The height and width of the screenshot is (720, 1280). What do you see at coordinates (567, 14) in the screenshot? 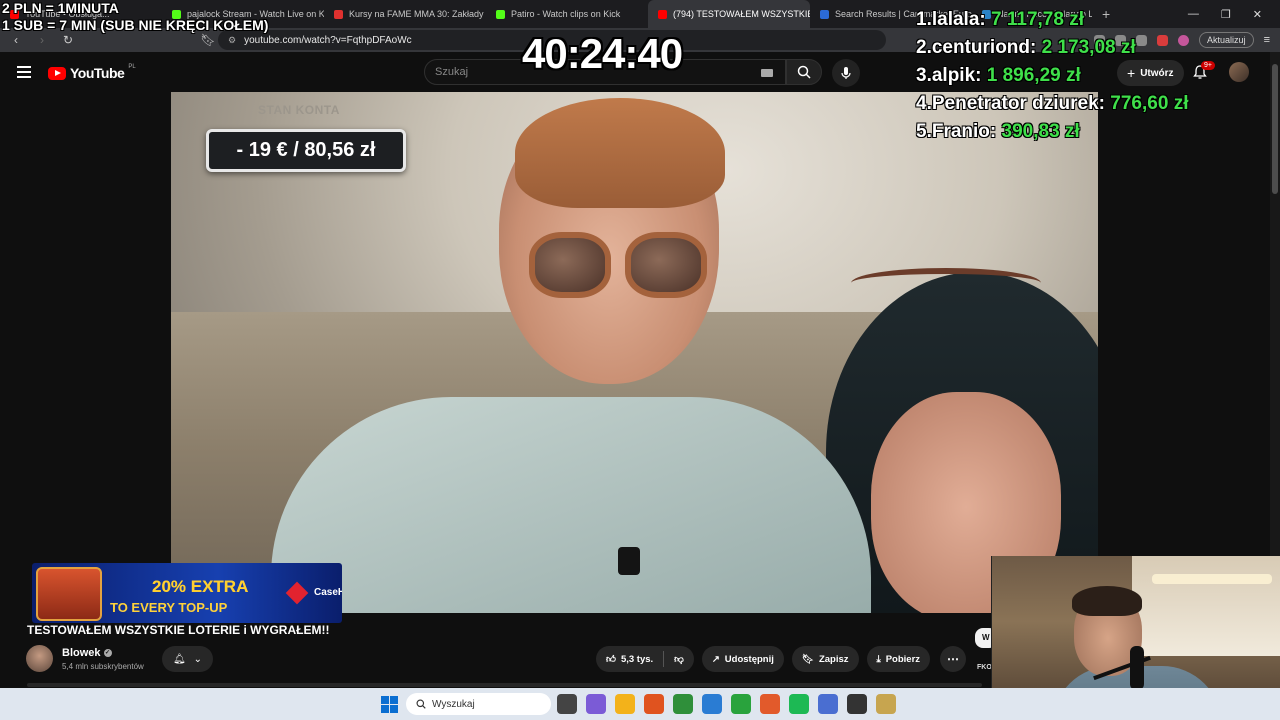
I see `browser-tab: Patiro - Watch clips on Kick` at bounding box center [567, 14].